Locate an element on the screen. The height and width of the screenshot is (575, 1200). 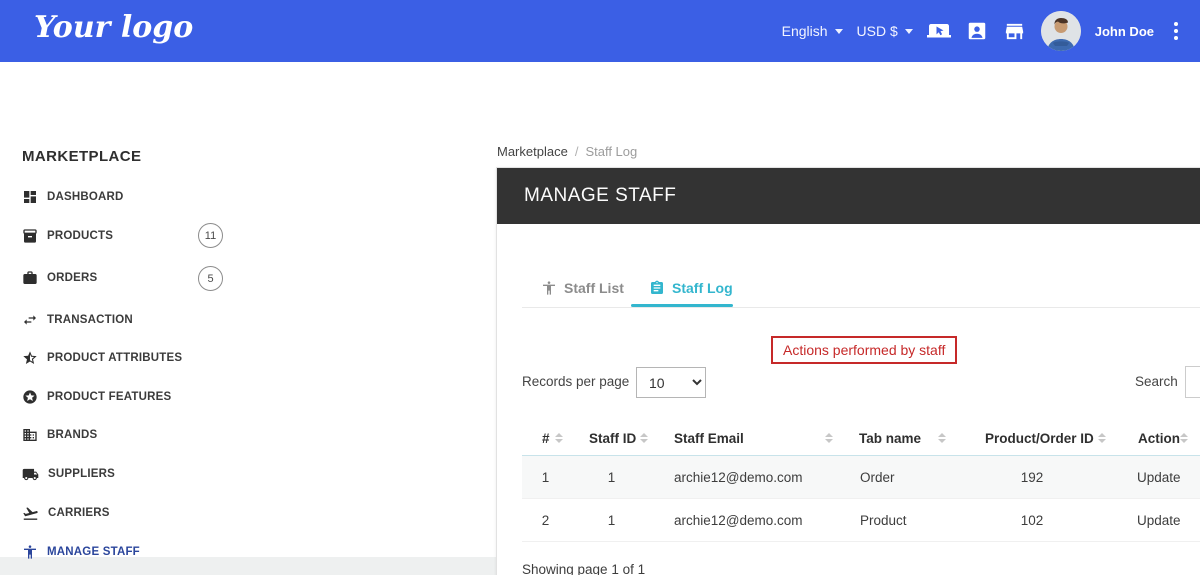
brand-logo: Your logo is located at coordinates (113, 27).